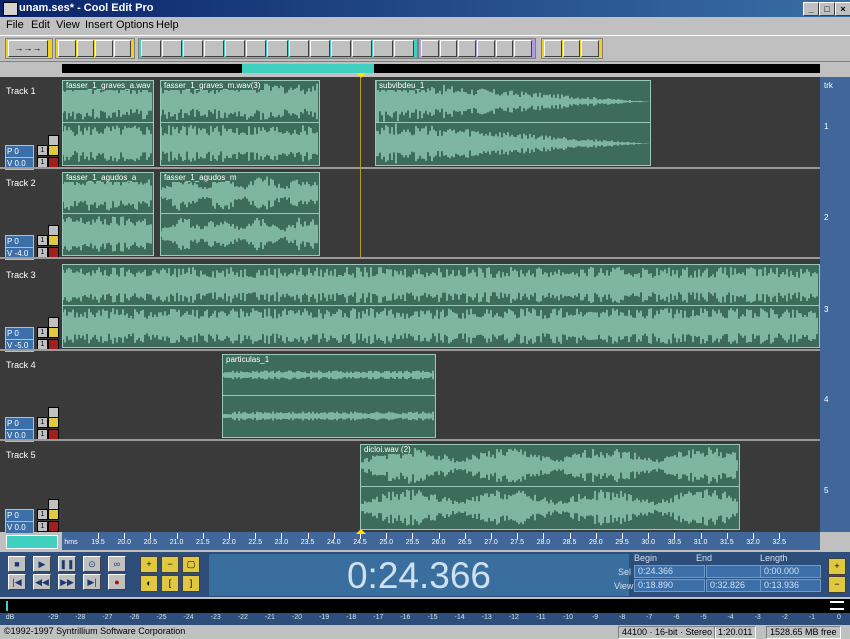 This screenshot has width=850, height=639. I want to click on b8-icon, so click(319, 48).